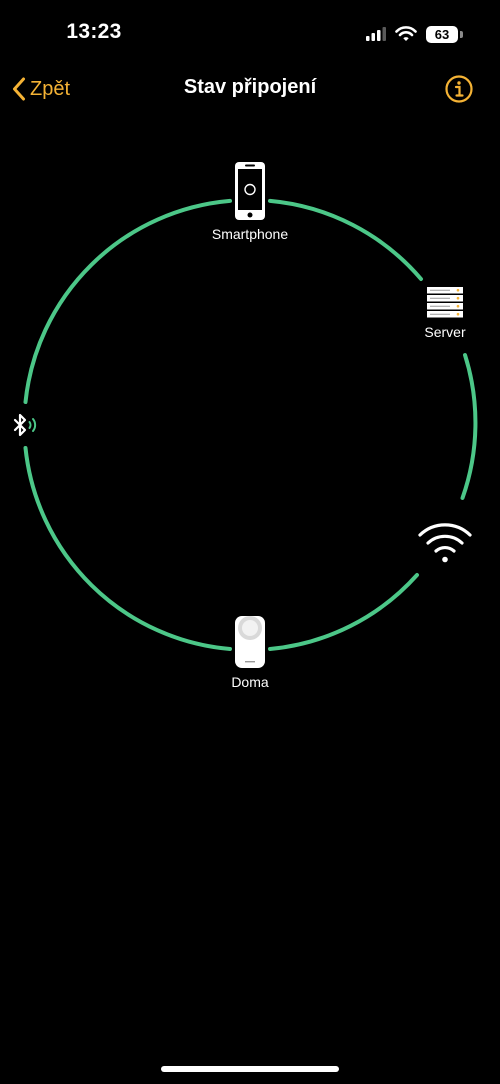  Describe the element at coordinates (250, 191) in the screenshot. I see `smartphone-icon` at that location.